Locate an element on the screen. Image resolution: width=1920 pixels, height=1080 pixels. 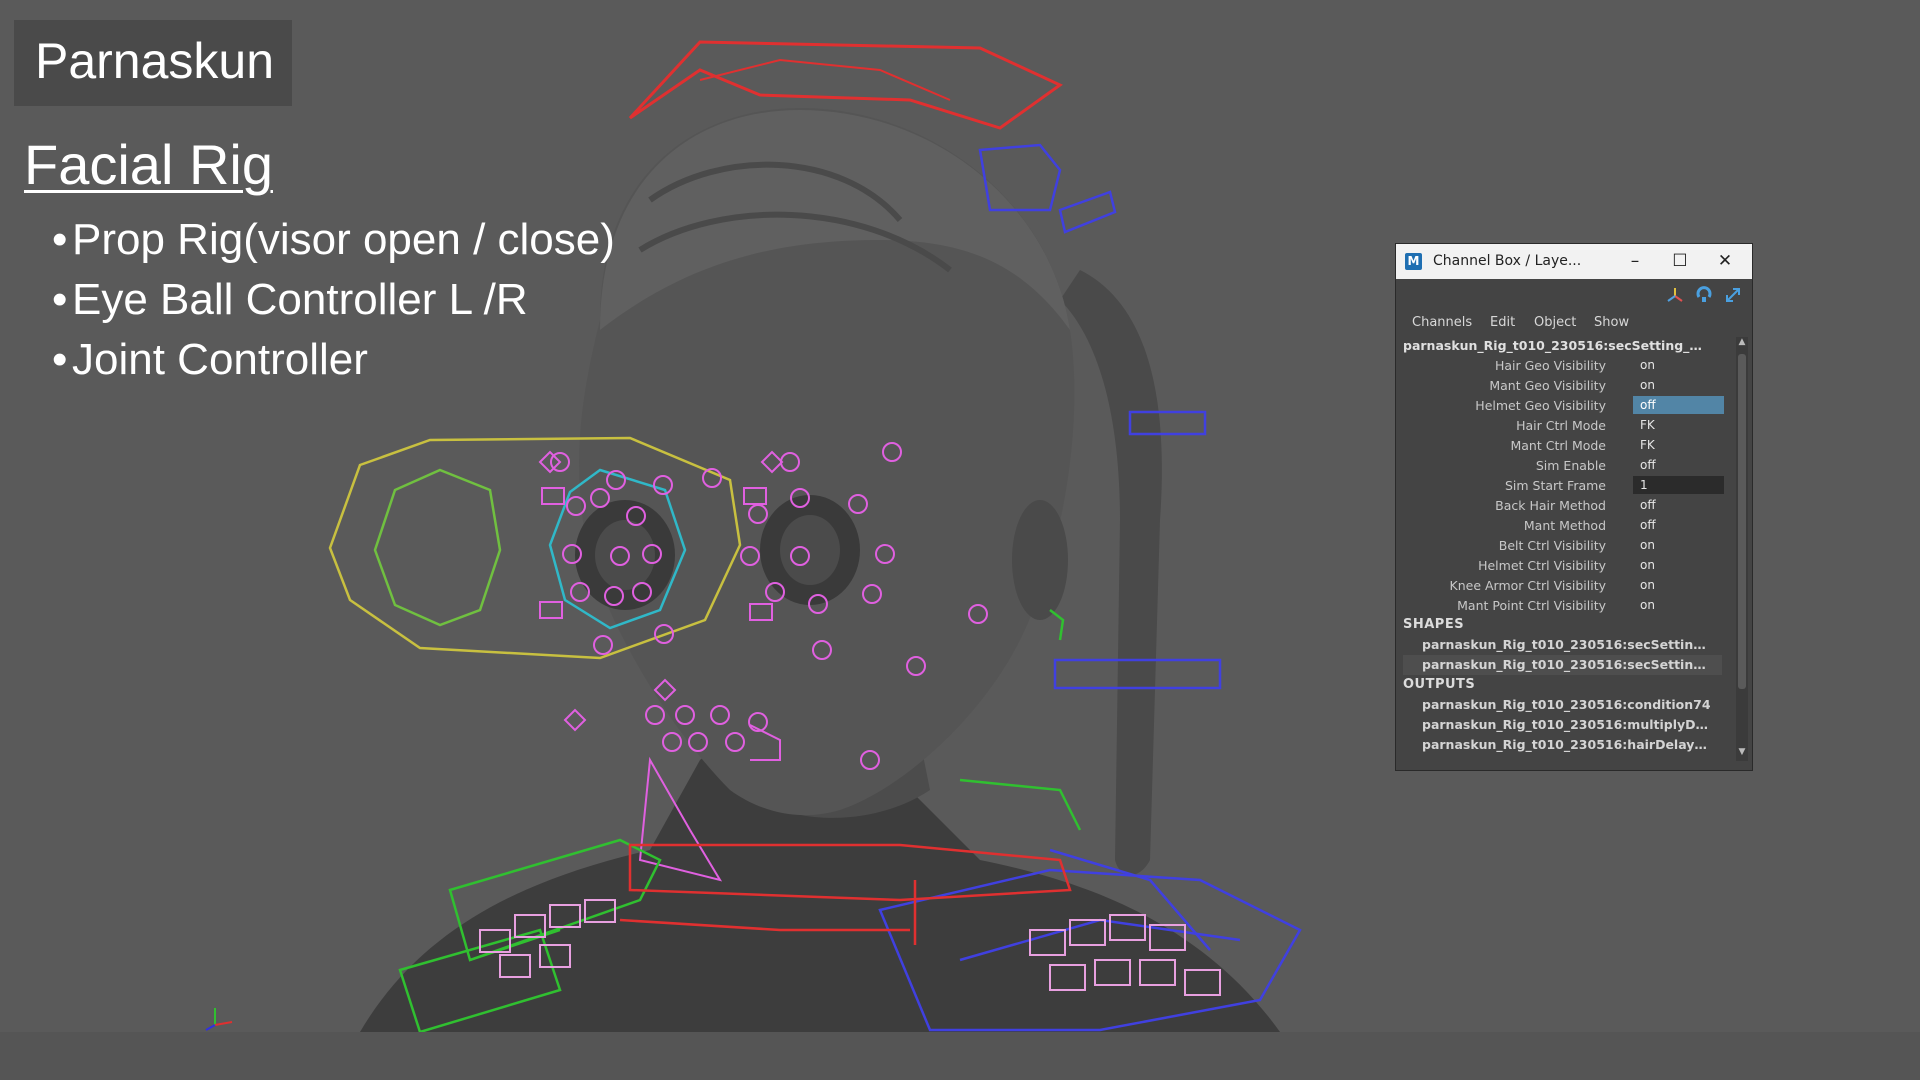
attribute-row: Hair Ctrl Mode FK is located at coordinates (1564, 426).